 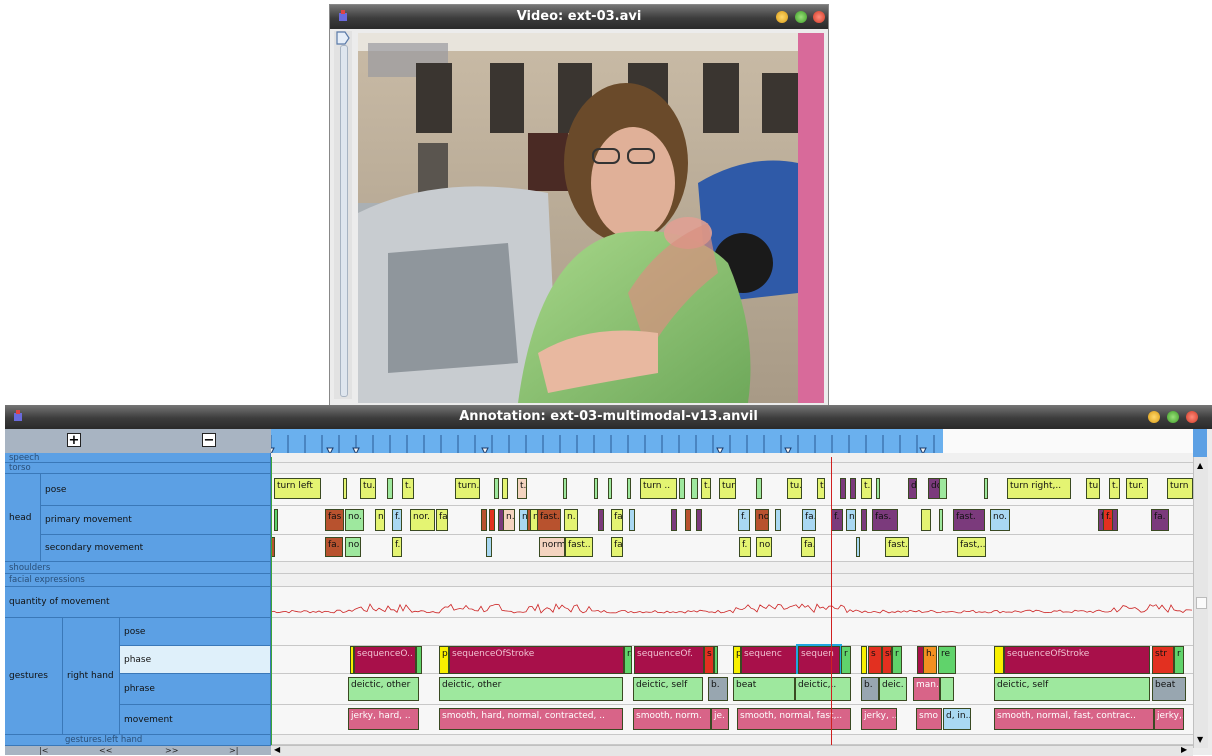 What do you see at coordinates (344, 221) in the screenshot?
I see `slider-track` at bounding box center [344, 221].